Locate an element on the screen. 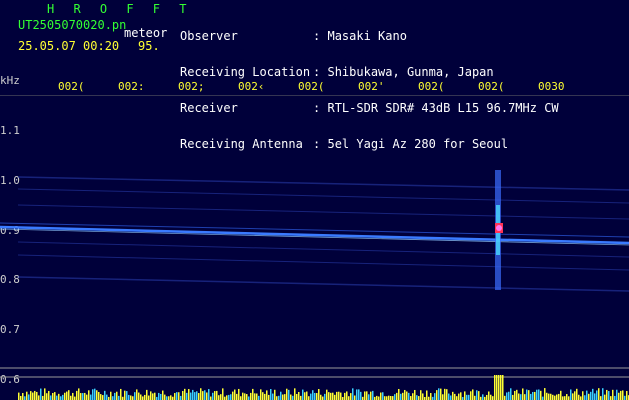 The height and width of the screenshot is (400, 629). time-tick: 002; is located at coordinates (191, 86).